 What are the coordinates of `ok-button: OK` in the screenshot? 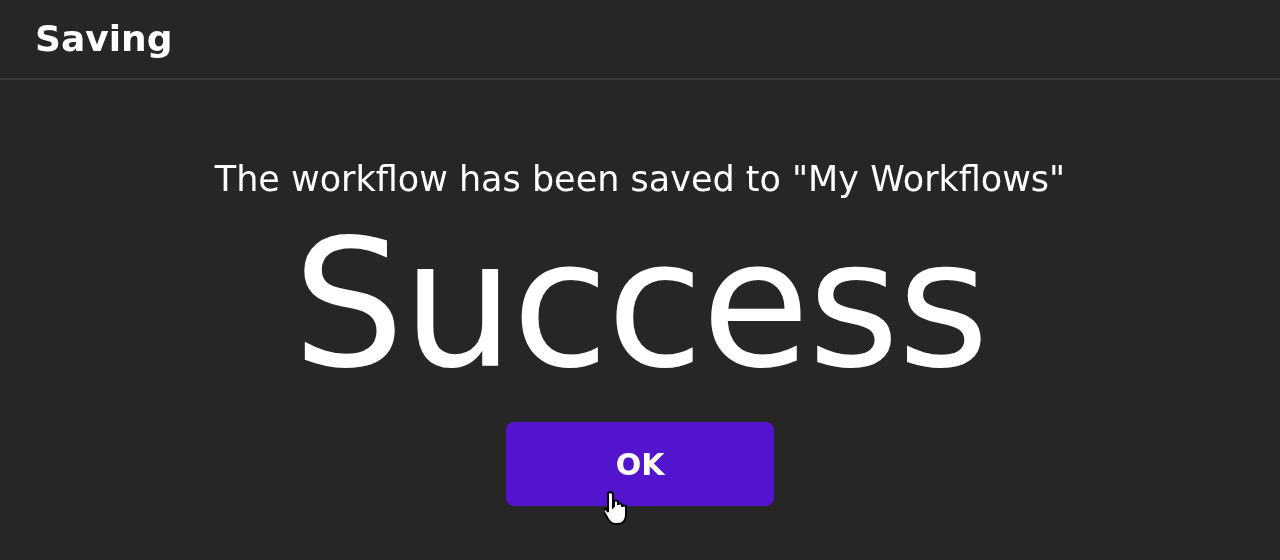 It's located at (640, 464).